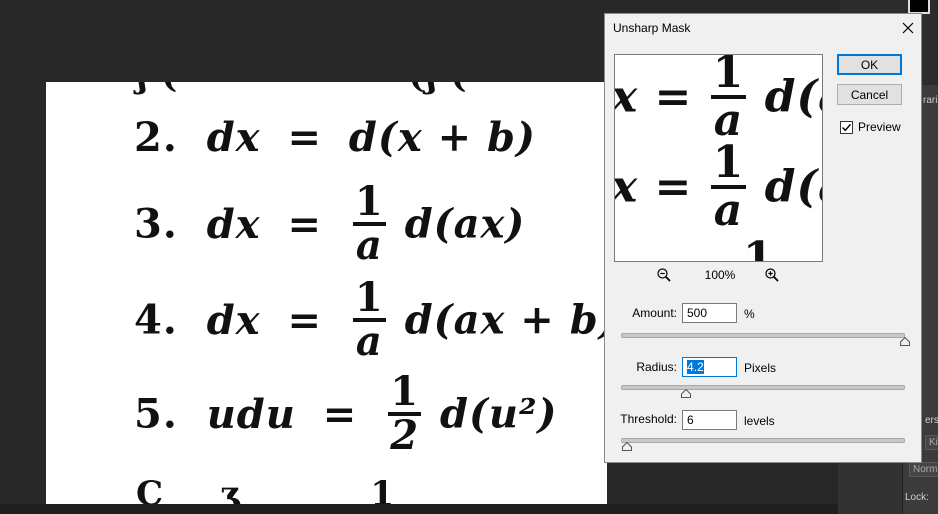  I want to click on threshold-slider-thumb, so click(626, 446).